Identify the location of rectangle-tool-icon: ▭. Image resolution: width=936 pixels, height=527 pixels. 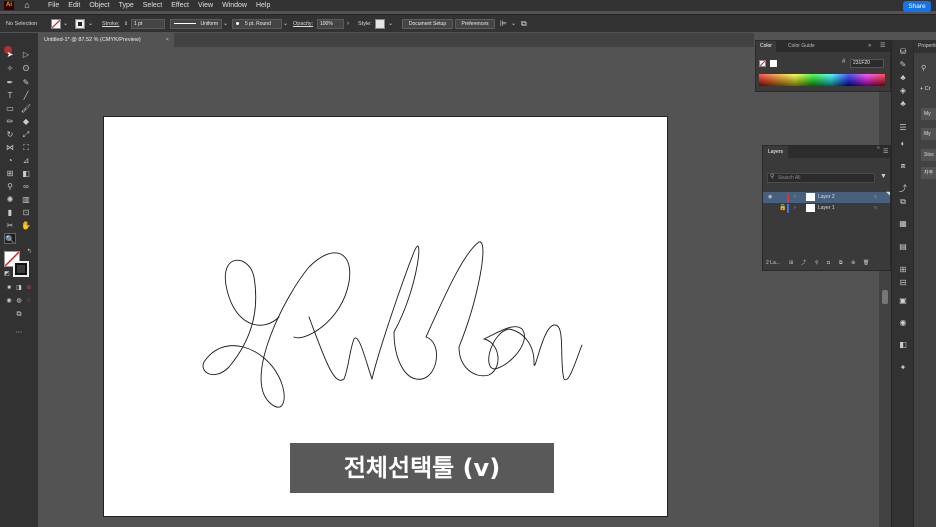
(10, 108).